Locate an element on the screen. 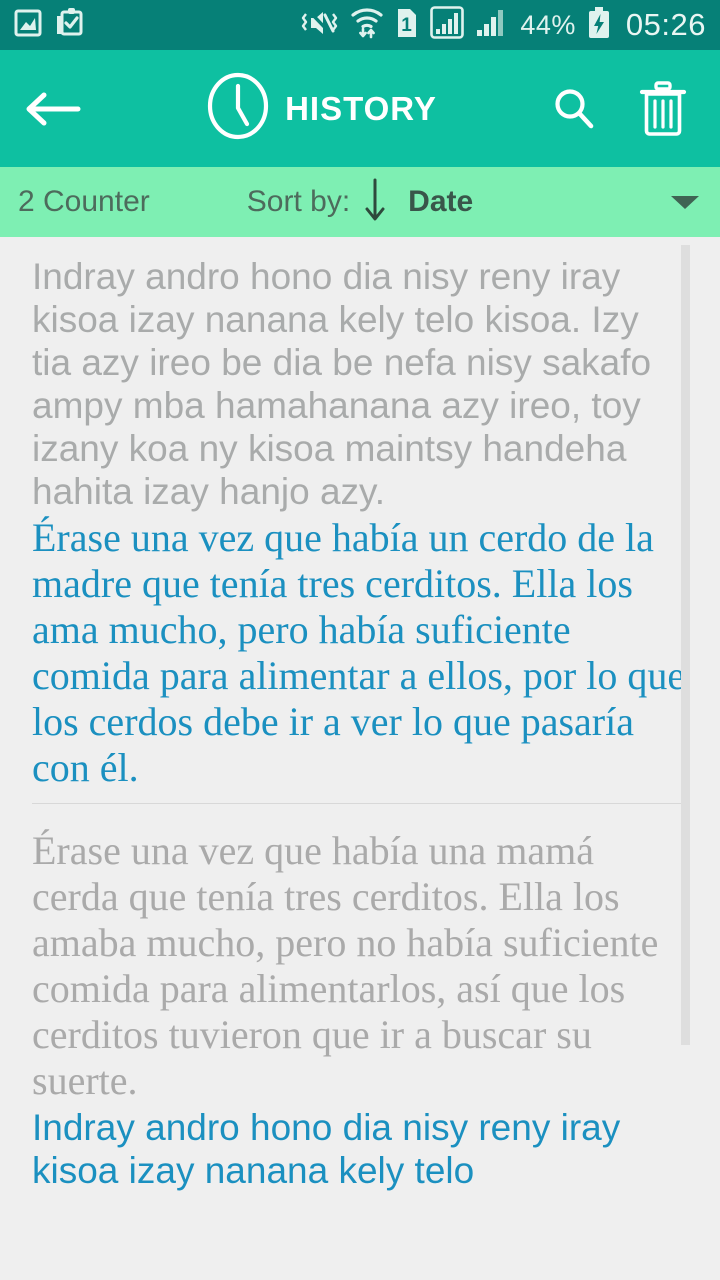 Image resolution: width=720 pixels, height=1280 pixels. delete-button is located at coordinates (663, 108).